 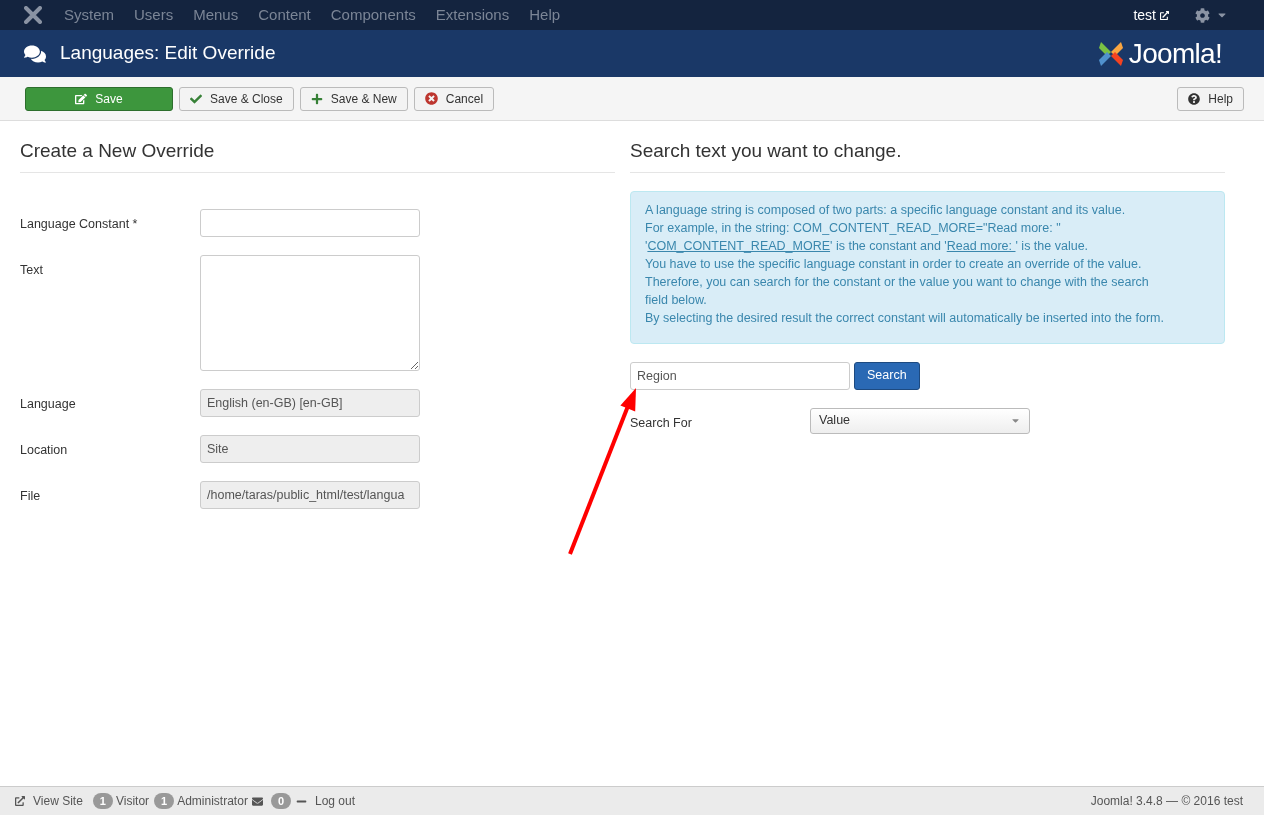 I want to click on info-text: For example, in the string: COM_CONTENT_READ_MORE="Read more: ", so click(x=853, y=228).